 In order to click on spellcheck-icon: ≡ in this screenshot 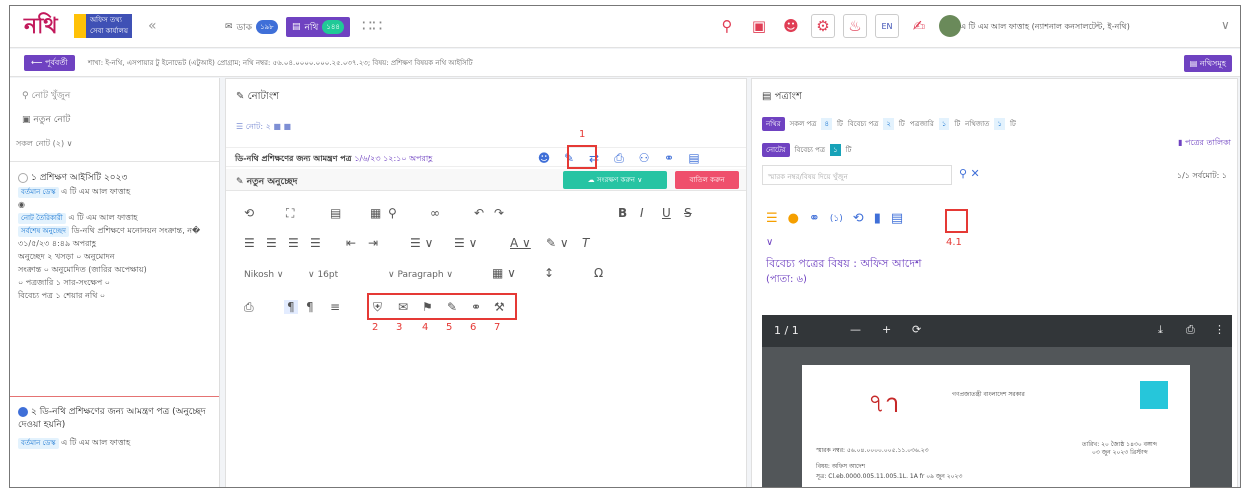, I will do `click(335, 307)`.